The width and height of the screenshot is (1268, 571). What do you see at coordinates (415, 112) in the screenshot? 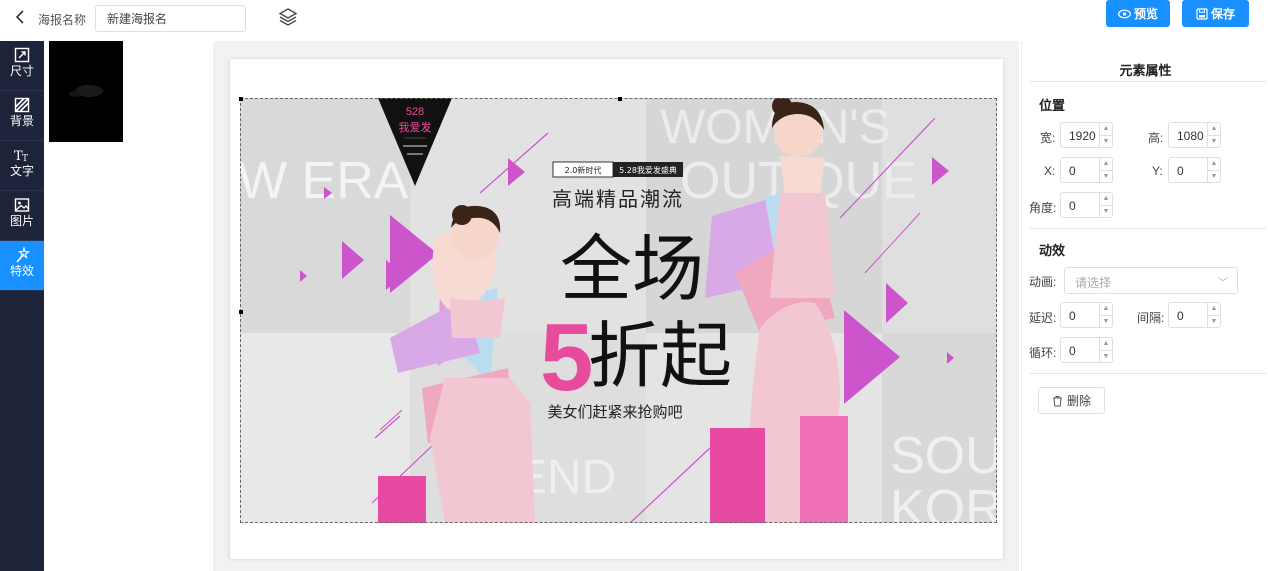
I see `badge-number: 528` at bounding box center [415, 112].